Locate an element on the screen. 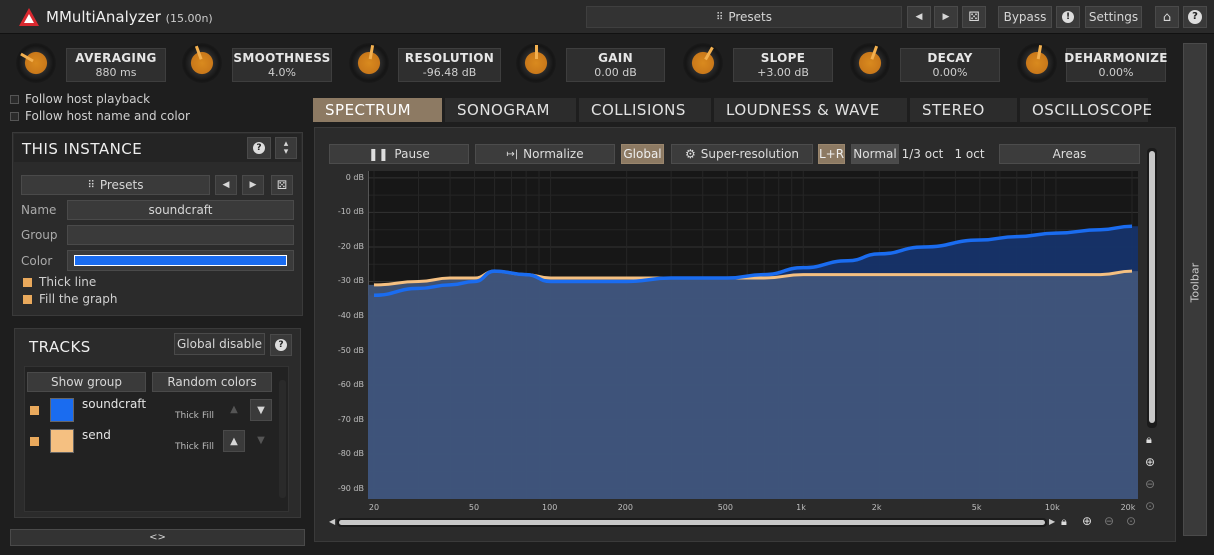 The height and width of the screenshot is (555, 1214). instance-next-button: ▶ is located at coordinates (253, 185).